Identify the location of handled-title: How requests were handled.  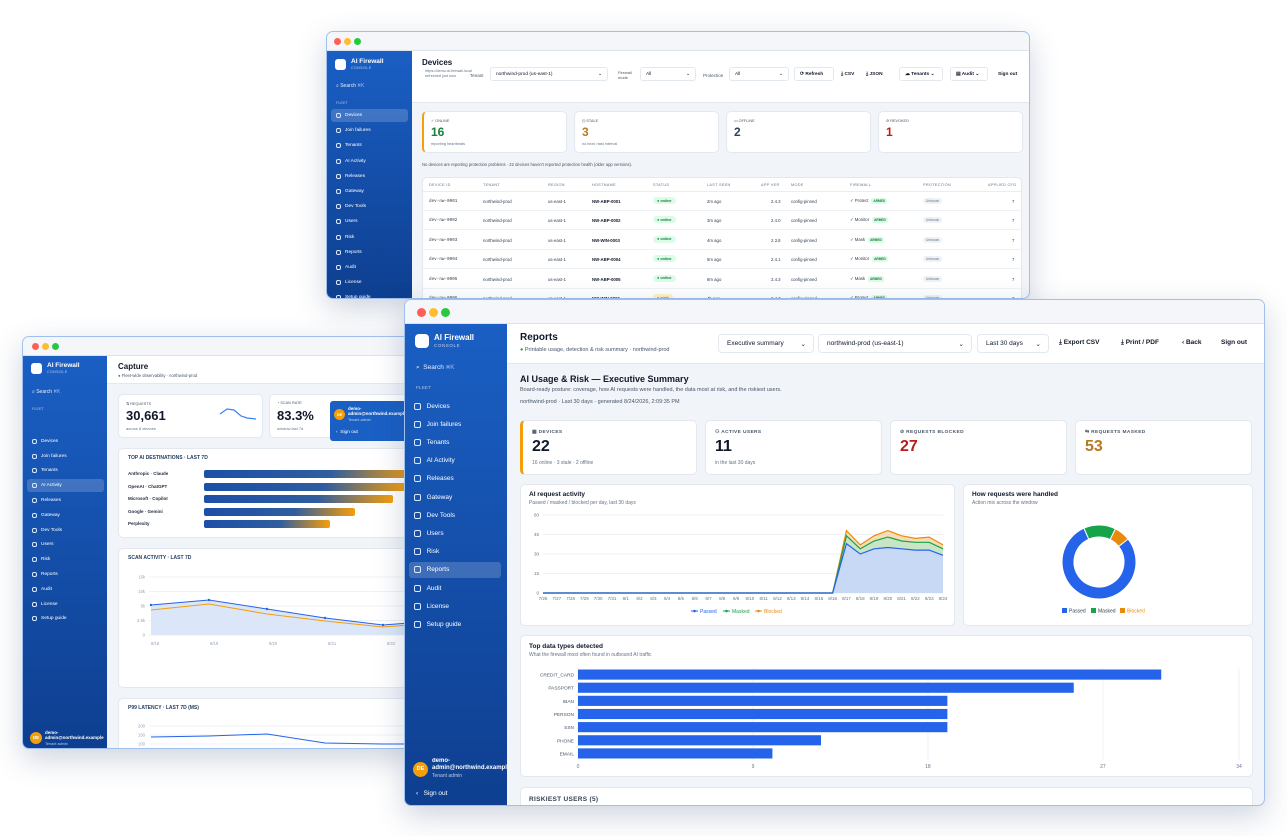
(1015, 494).